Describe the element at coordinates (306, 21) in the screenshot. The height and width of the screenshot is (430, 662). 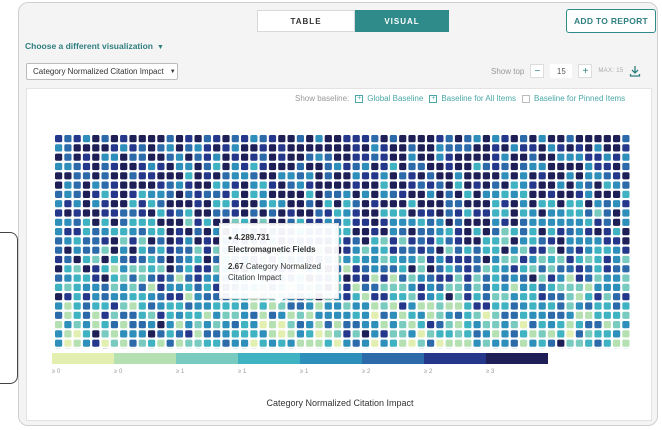
I see `tab-table: TABLE` at that location.